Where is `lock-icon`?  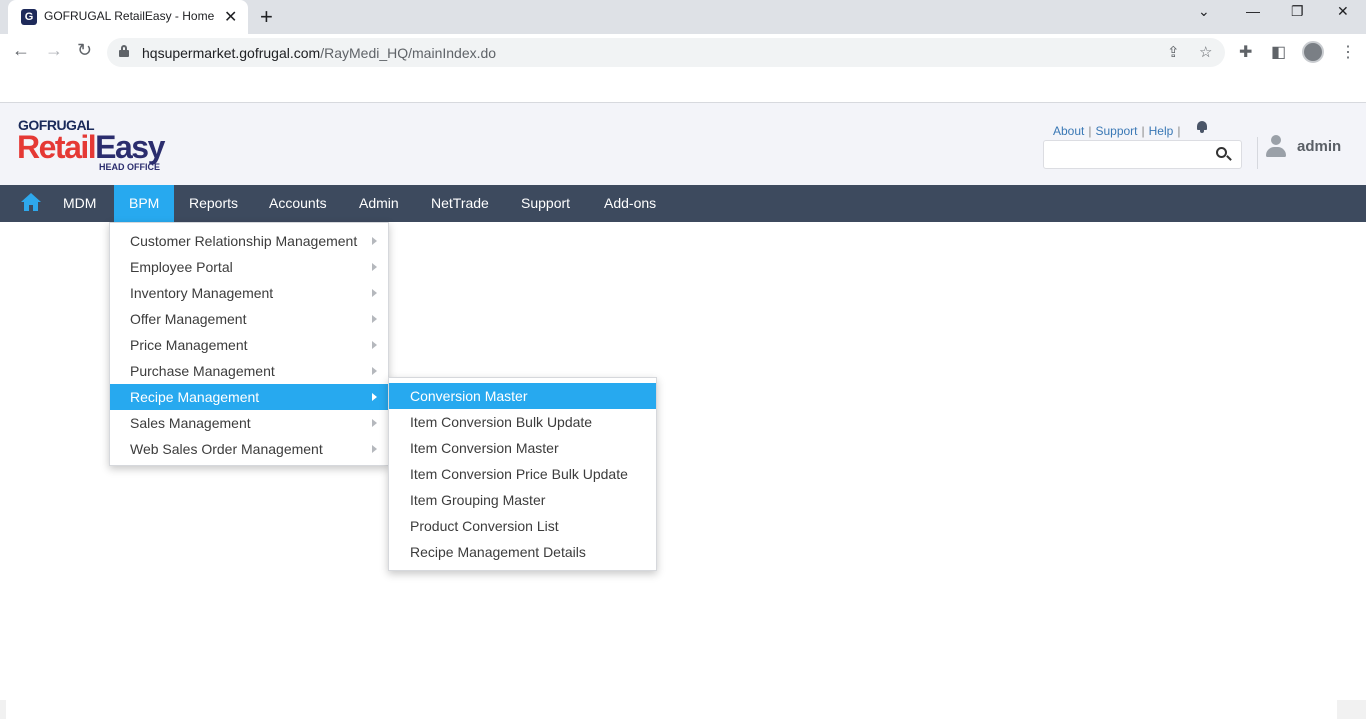 lock-icon is located at coordinates (124, 51).